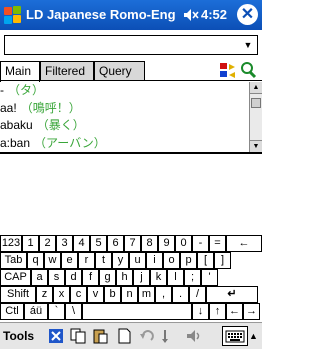 The width and height of the screenshot is (320, 349). I want to click on key-q: q, so click(35, 260).